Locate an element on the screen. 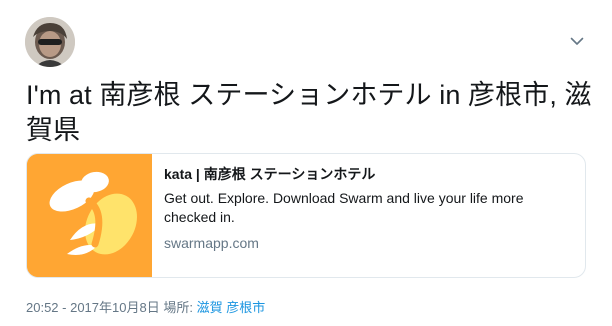 The width and height of the screenshot is (612, 326). user-avatar-photo-icon is located at coordinates (50, 42).